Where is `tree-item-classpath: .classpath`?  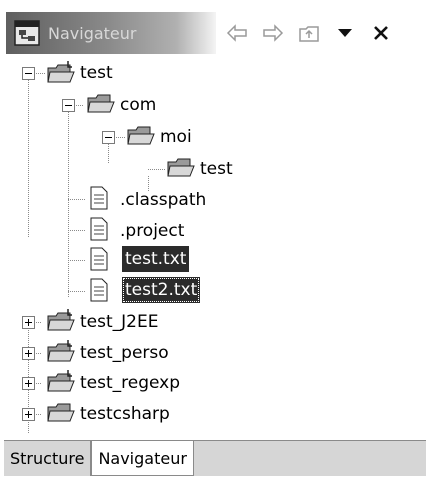
tree-item-classpath: .classpath is located at coordinates (163, 200).